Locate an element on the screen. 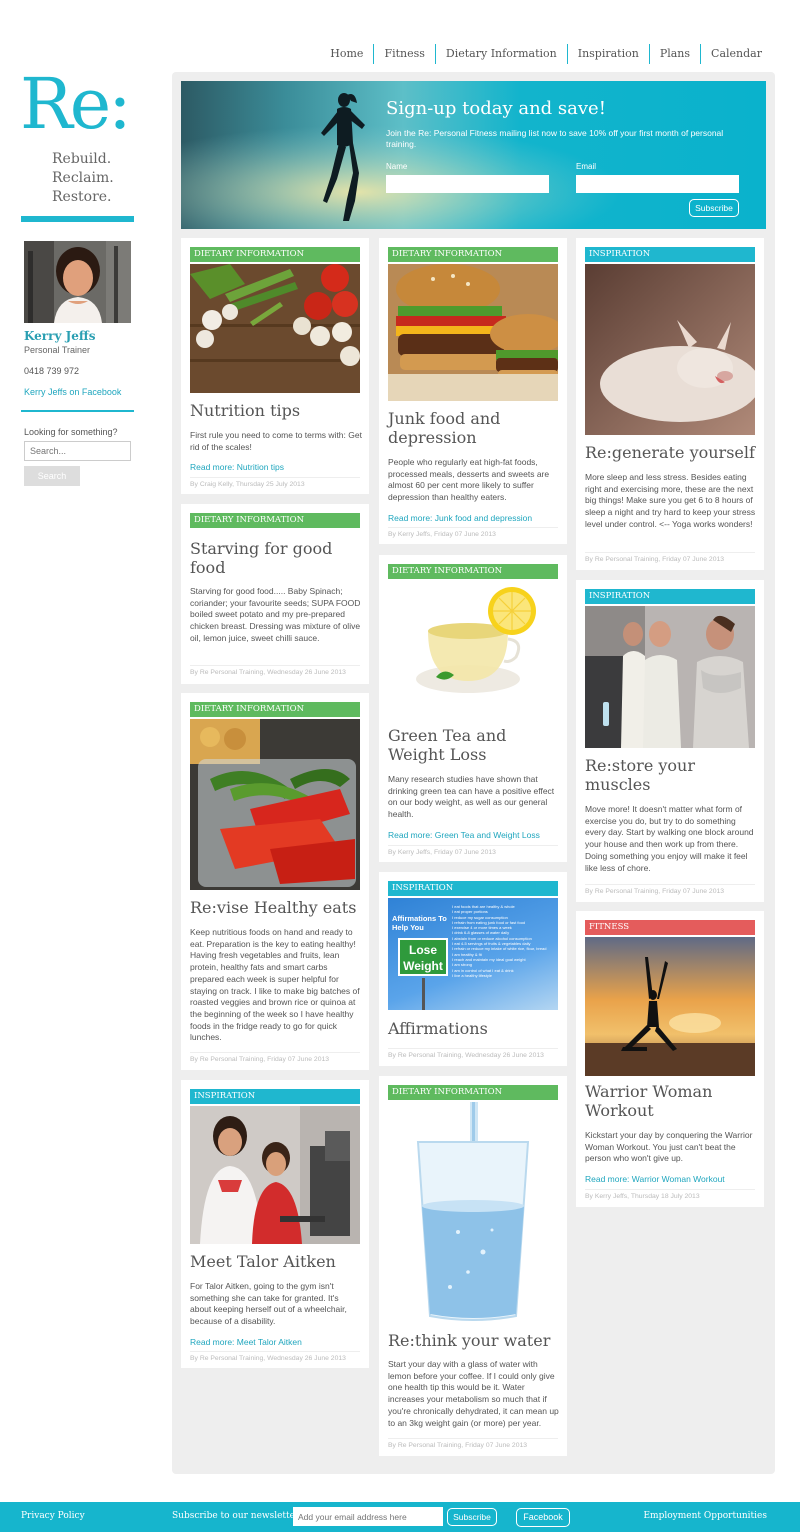  article-title: Affirmations is located at coordinates (474, 1028).